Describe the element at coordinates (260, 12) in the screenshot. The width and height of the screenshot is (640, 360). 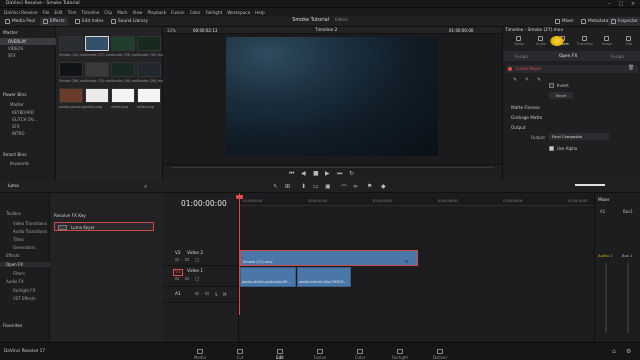
I see `menu-item: Help` at that location.